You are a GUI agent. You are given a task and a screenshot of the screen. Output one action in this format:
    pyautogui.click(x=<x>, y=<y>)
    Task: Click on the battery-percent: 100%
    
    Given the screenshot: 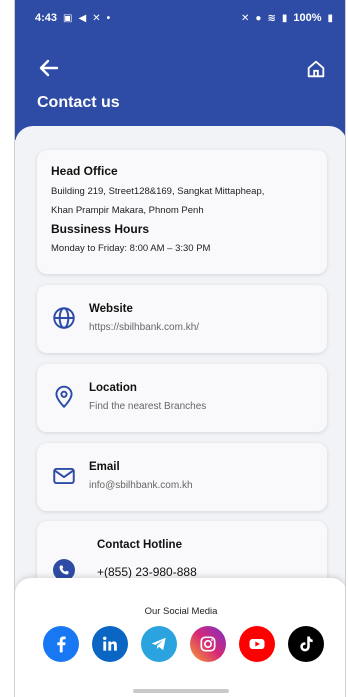 What is the action you would take?
    pyautogui.click(x=307, y=18)
    